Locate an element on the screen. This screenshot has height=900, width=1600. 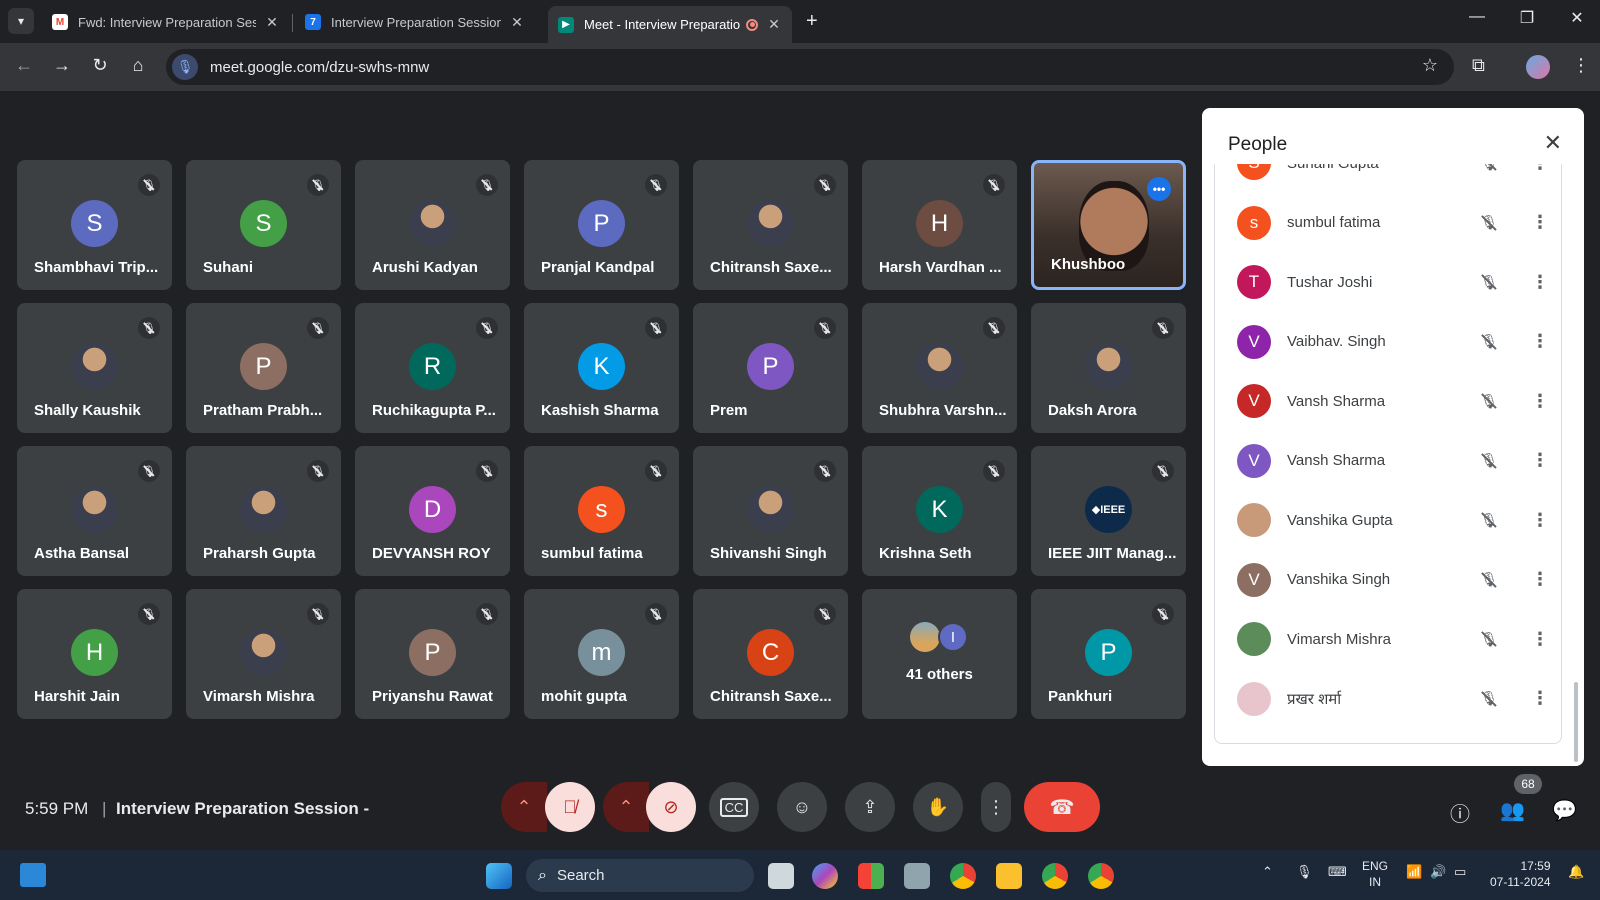
copilot-icon is located at coordinates (825, 876).